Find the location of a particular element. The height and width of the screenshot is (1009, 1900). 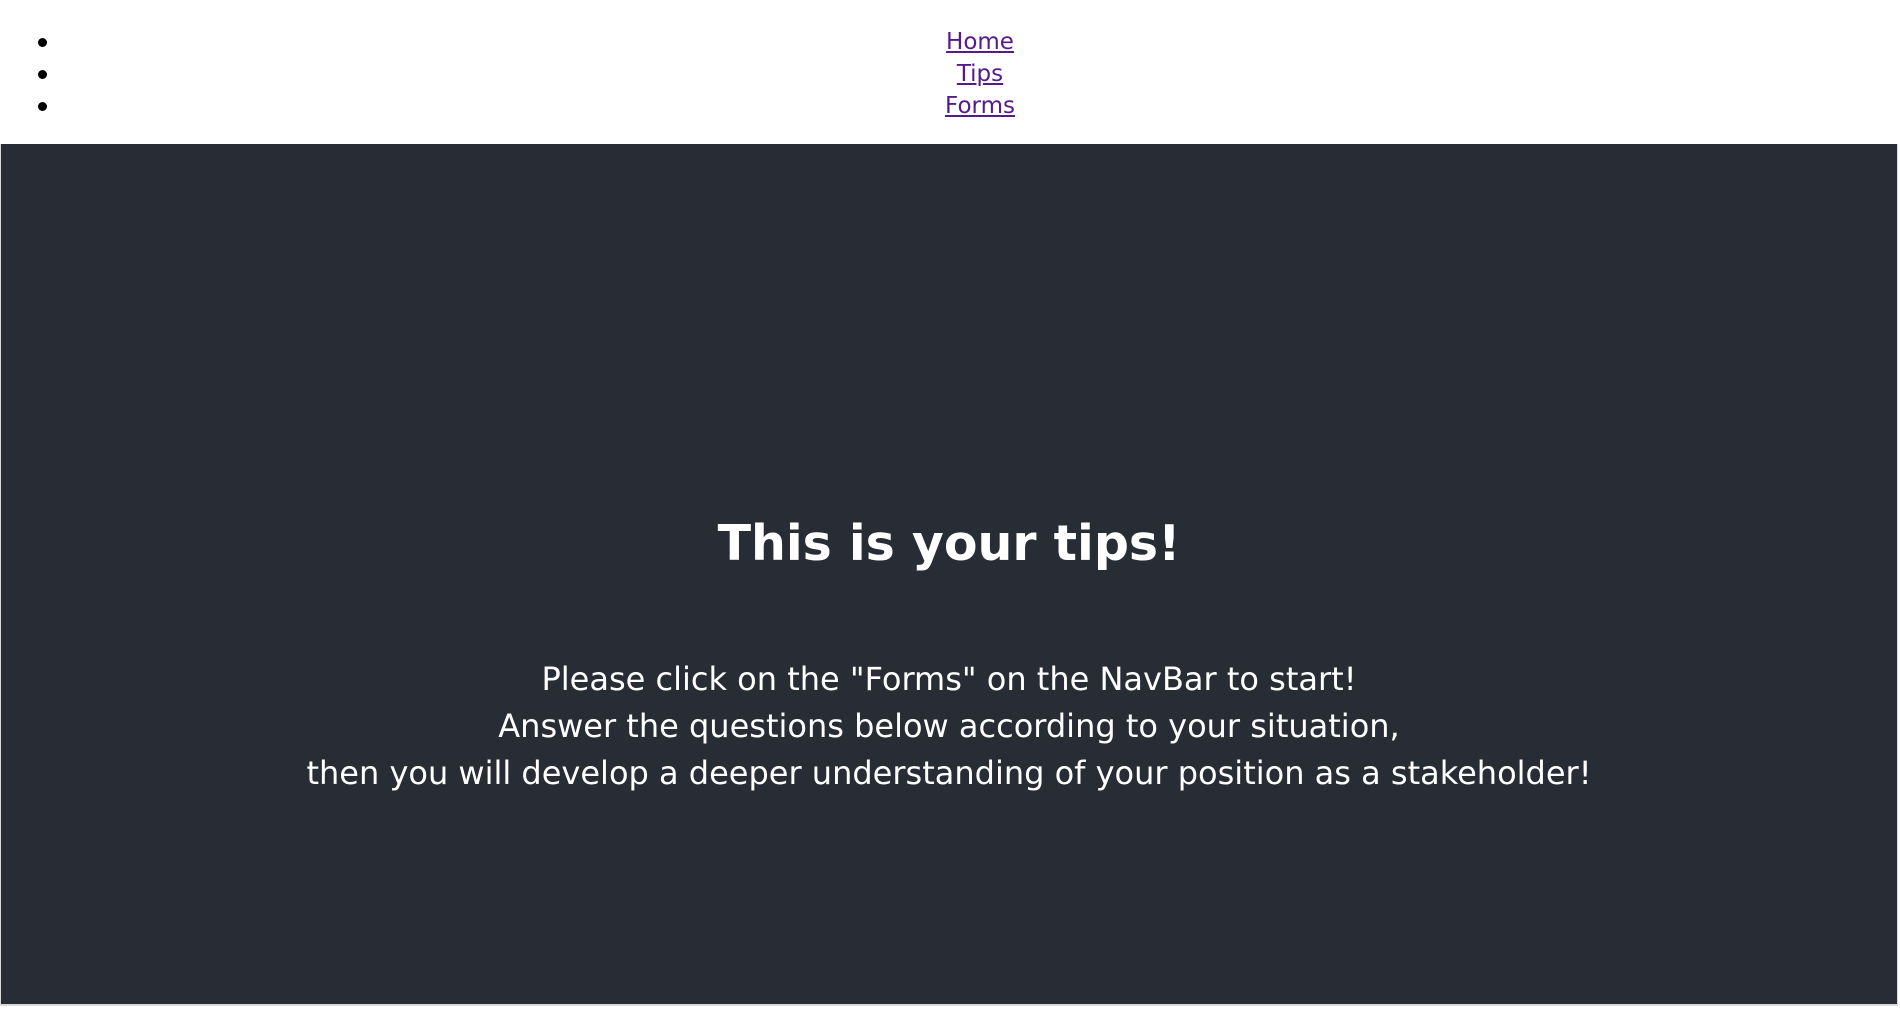

navbar: Home Tips Forms is located at coordinates (949, 72).